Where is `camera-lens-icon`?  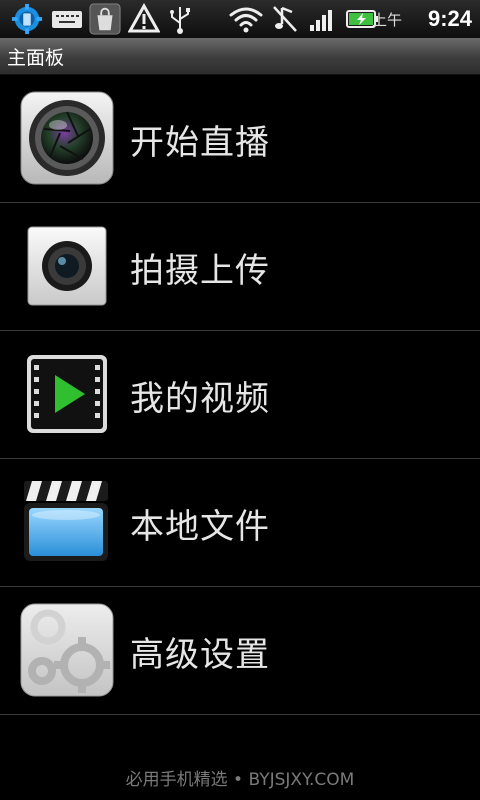 camera-lens-icon is located at coordinates (67, 138).